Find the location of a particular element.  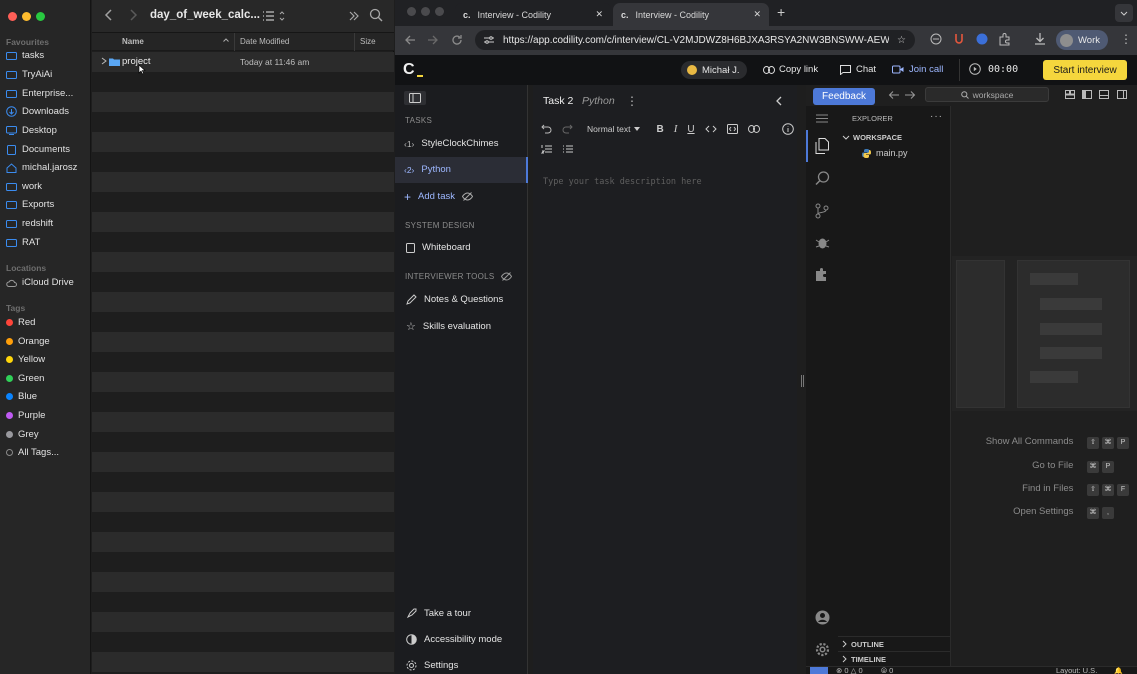

layout-customize-icon is located at coordinates (1070, 94).